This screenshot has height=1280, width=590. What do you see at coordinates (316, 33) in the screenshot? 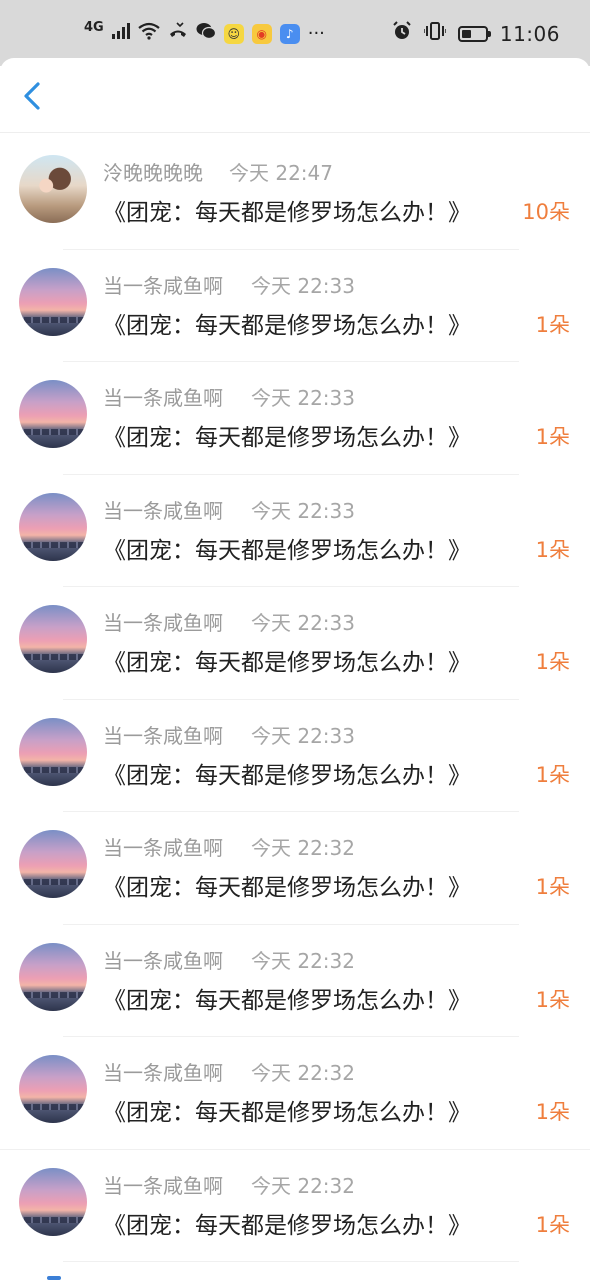
I see `more-dots-icon: ···` at bounding box center [316, 33].